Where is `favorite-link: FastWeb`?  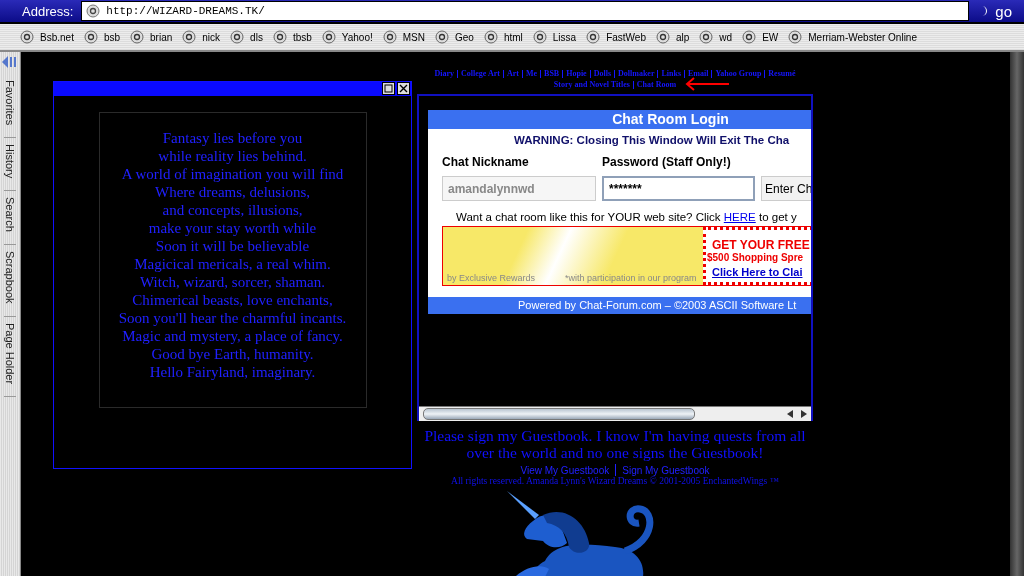 favorite-link: FastWeb is located at coordinates (616, 37).